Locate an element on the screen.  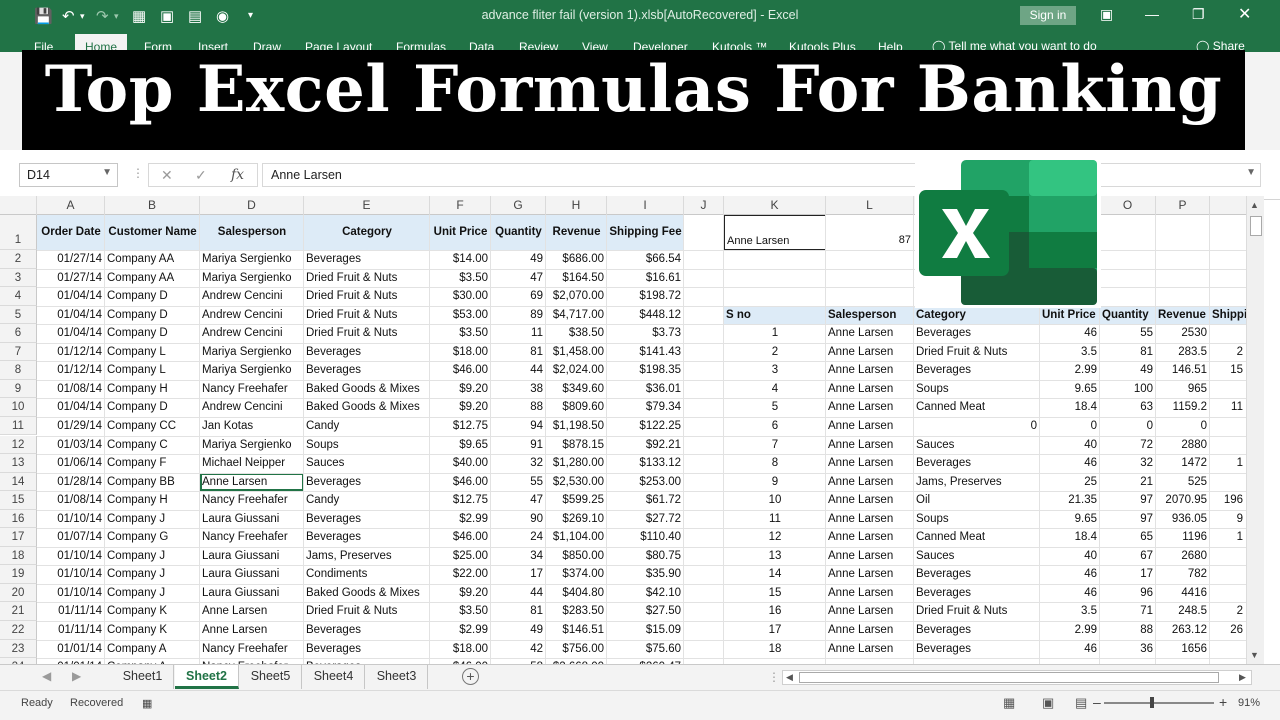
column-header-k: K is located at coordinates (775, 205).